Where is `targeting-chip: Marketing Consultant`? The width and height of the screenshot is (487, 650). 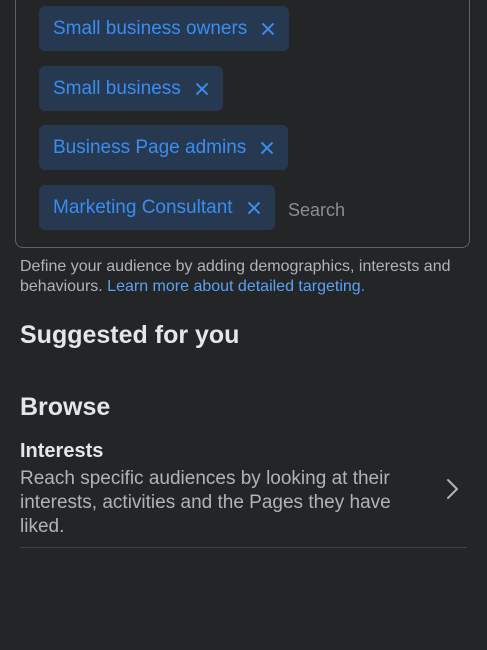
targeting-chip: Marketing Consultant is located at coordinates (157, 207).